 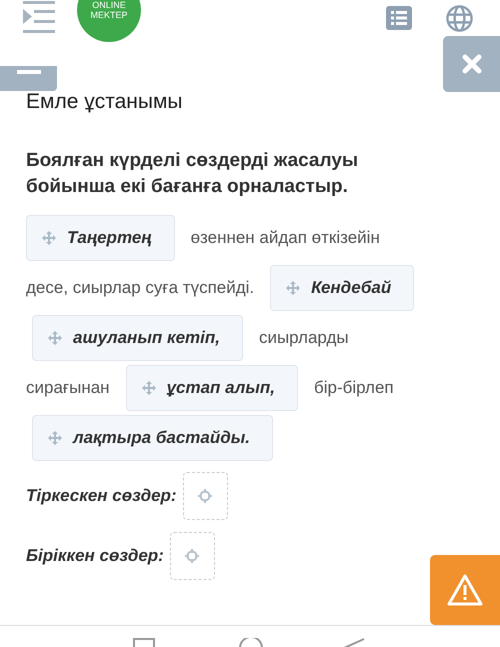 What do you see at coordinates (137, 338) in the screenshot?
I see `word-chip: ашуланып кетіп,` at bounding box center [137, 338].